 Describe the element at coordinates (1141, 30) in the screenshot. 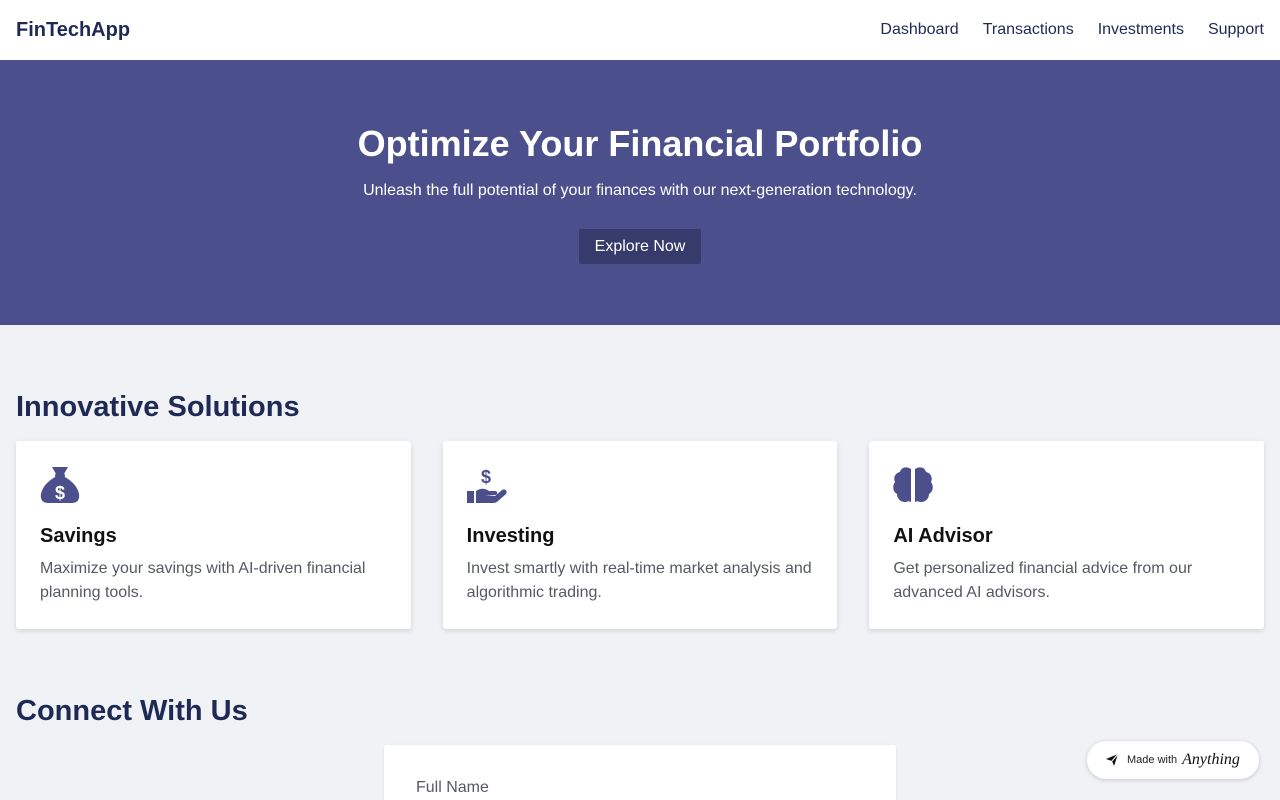

I see `nav-link-investments: Investments` at that location.